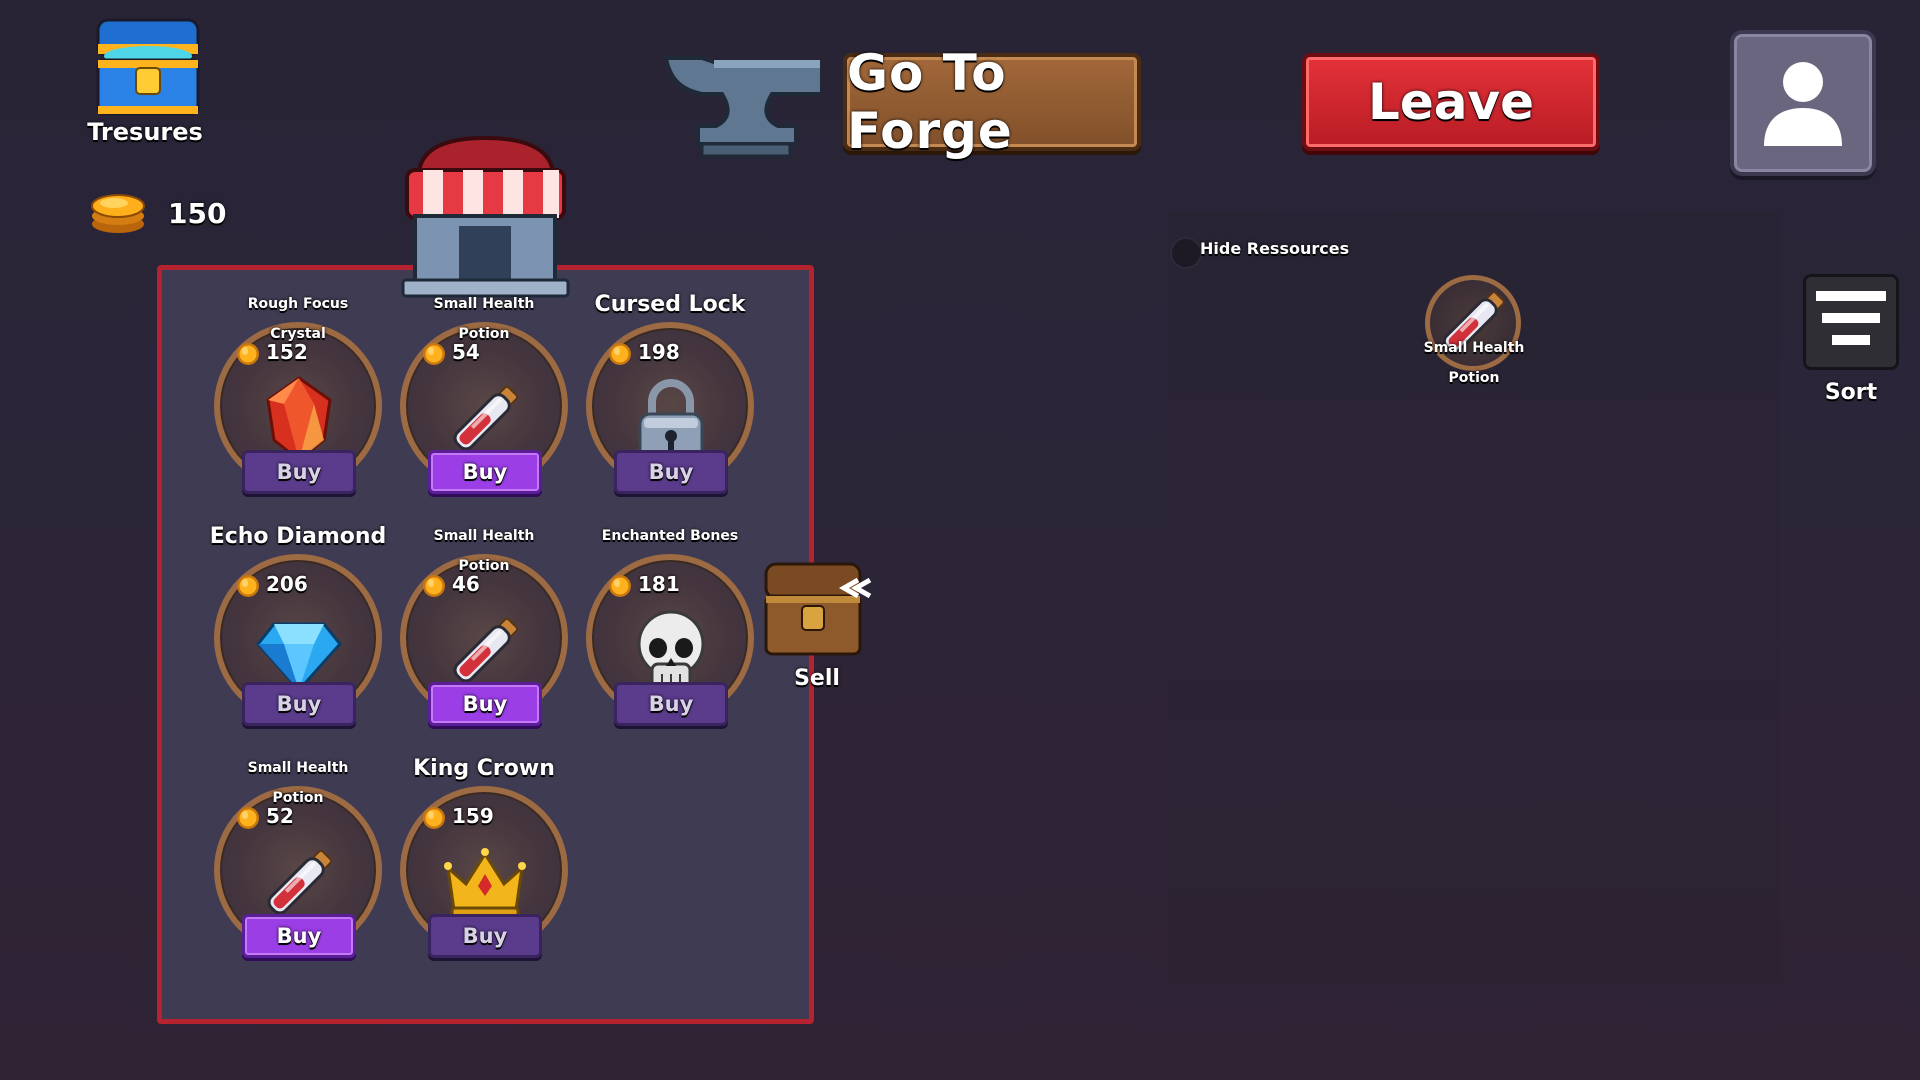 This screenshot has width=1920, height=1080. I want to click on sort-button, so click(1851, 322).